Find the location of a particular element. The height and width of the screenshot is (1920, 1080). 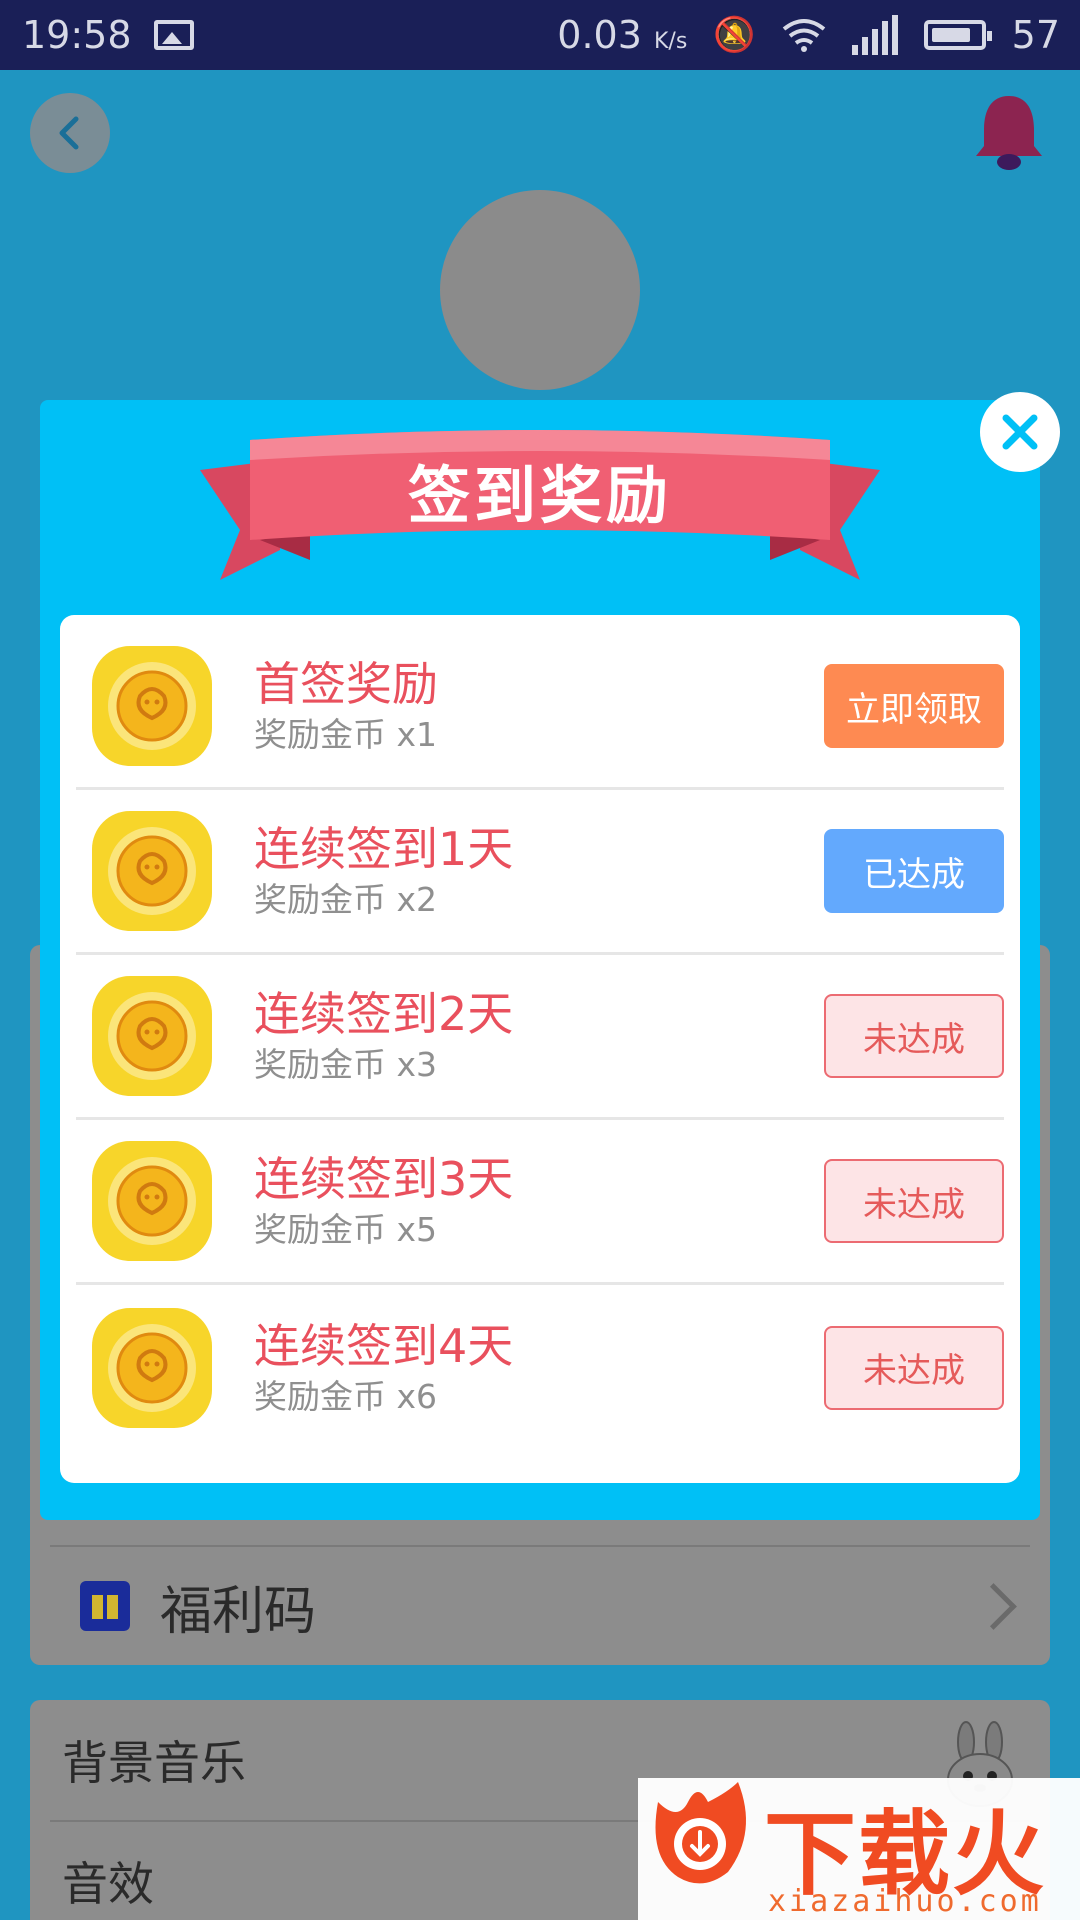

avatar is located at coordinates (540, 290).